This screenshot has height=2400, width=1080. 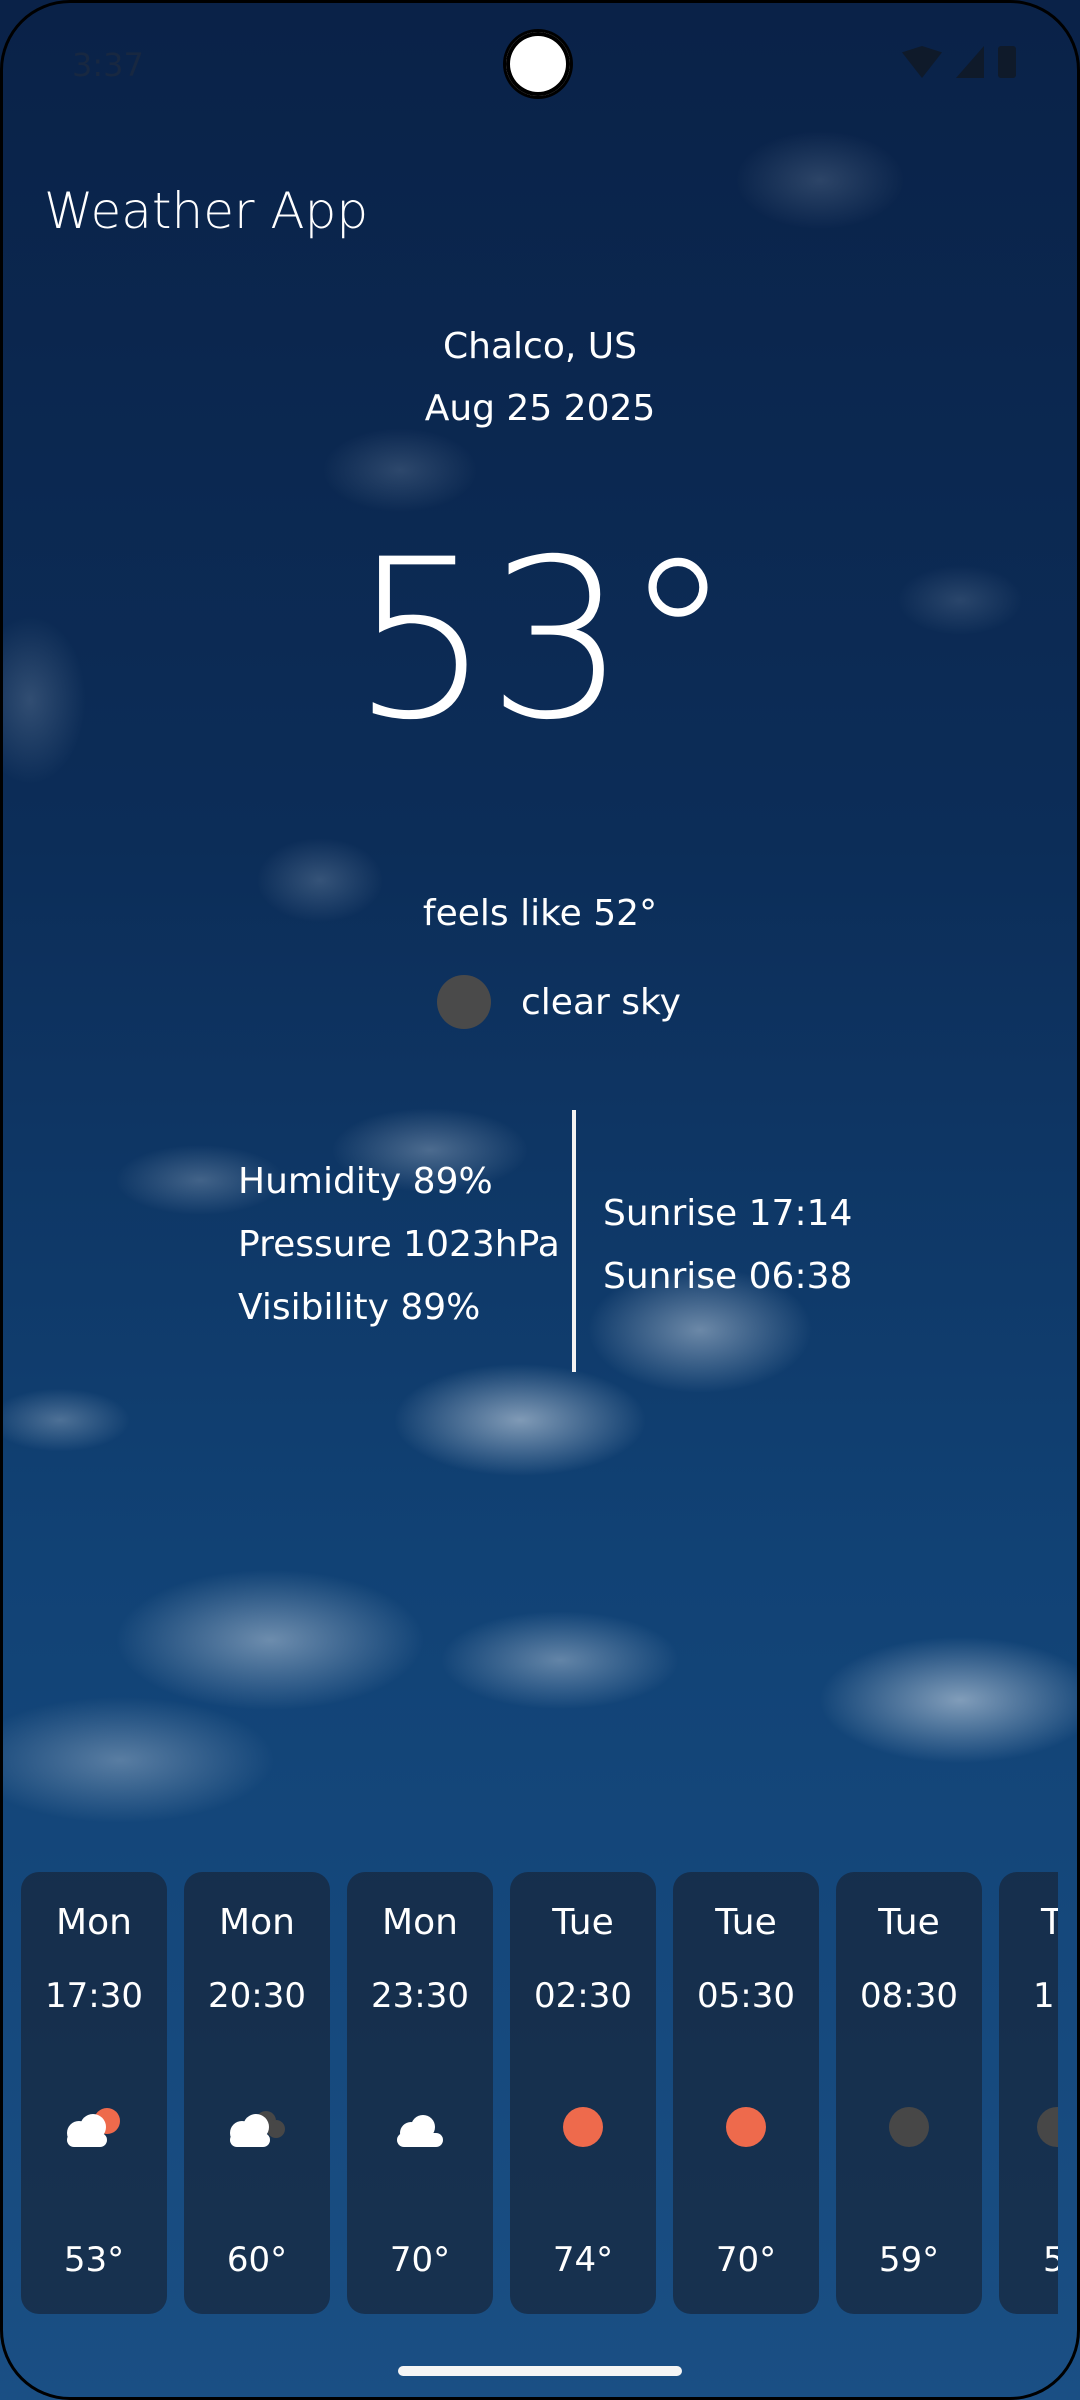 I want to click on status-time: 3:37, so click(x=108, y=65).